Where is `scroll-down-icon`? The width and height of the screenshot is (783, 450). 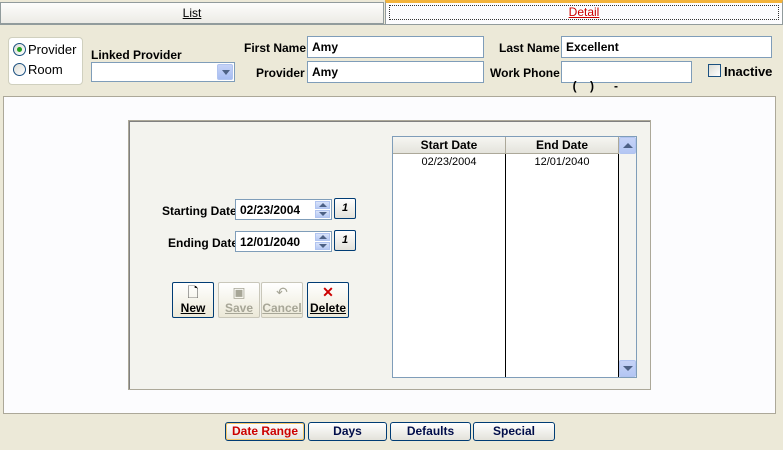 scroll-down-icon is located at coordinates (627, 368).